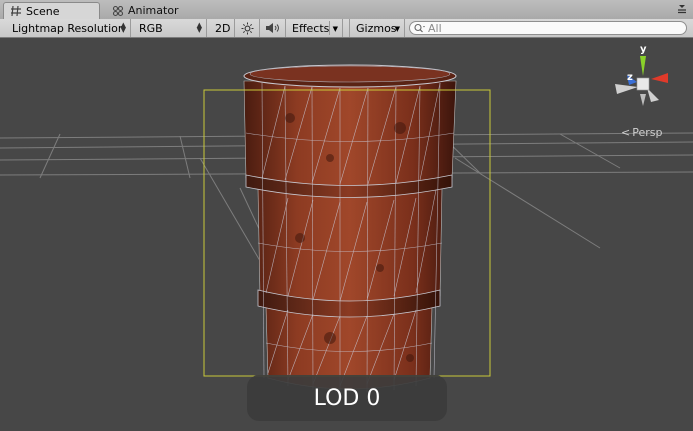 The image size is (693, 431). I want to click on render-mode-label: RGB, so click(151, 28).